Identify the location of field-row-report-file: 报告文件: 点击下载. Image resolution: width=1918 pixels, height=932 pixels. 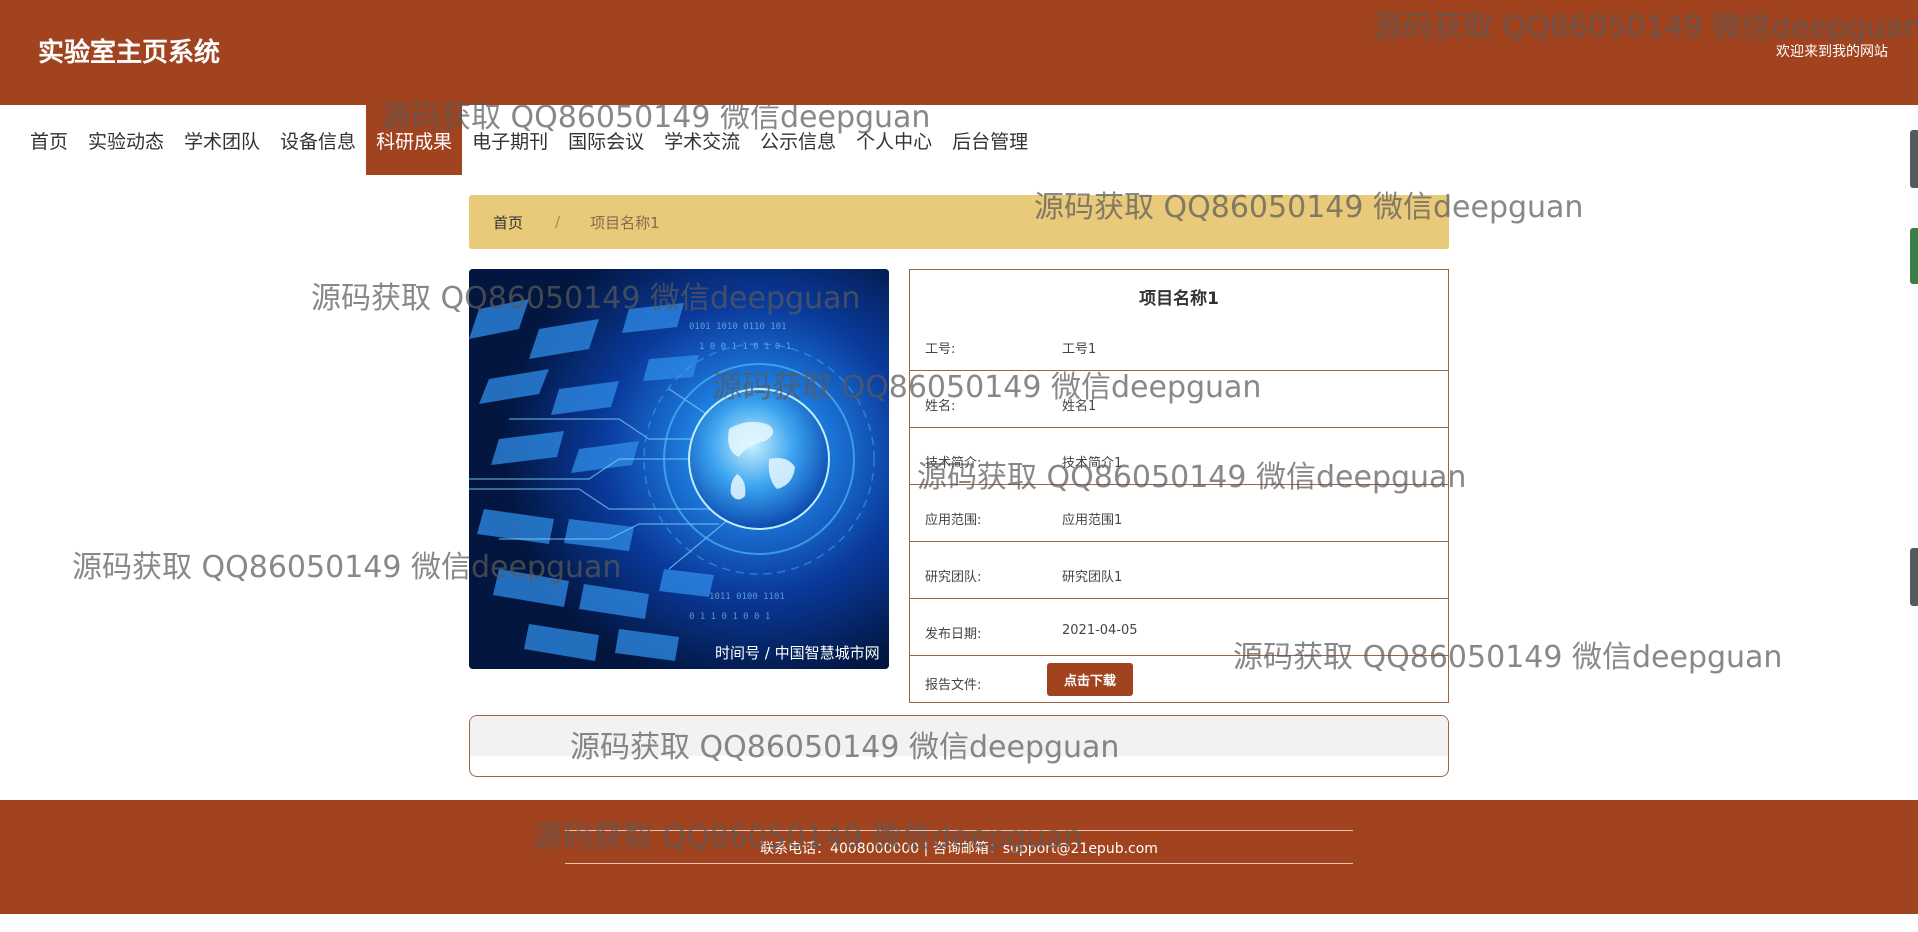
(1179, 679).